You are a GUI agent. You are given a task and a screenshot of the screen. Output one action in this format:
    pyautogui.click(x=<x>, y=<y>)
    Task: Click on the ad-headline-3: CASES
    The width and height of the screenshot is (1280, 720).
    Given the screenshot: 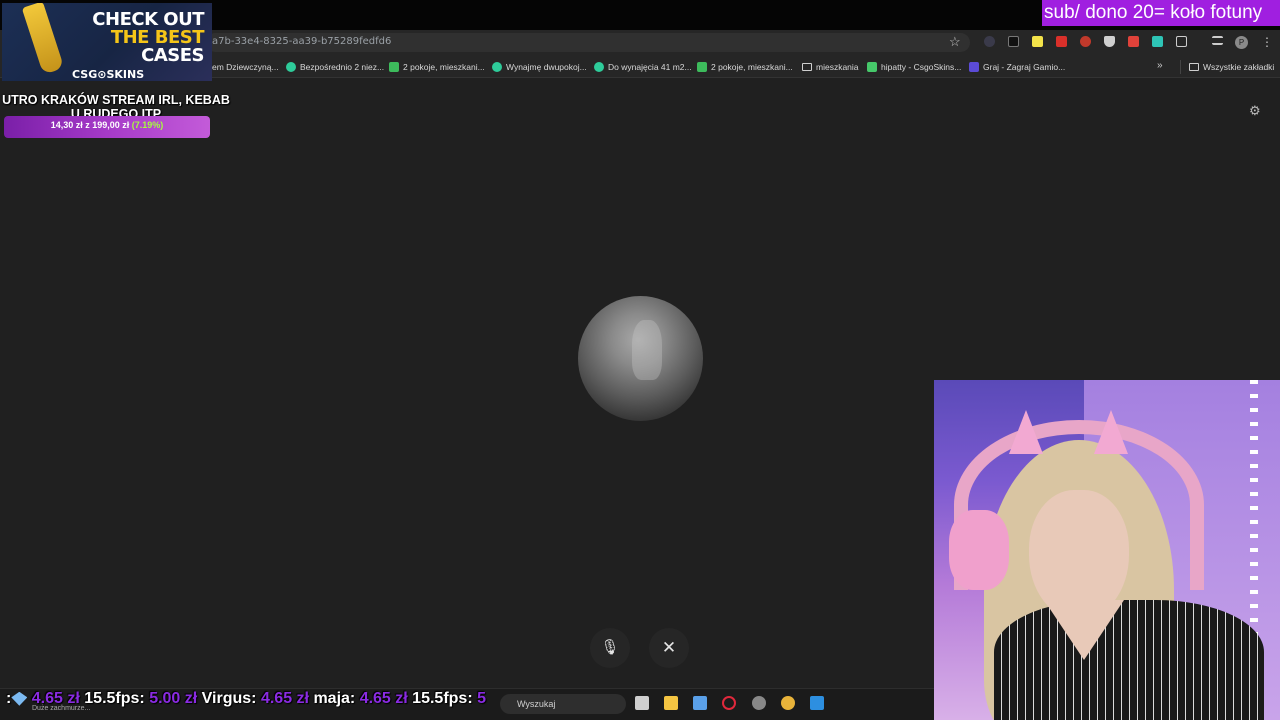 What is the action you would take?
    pyautogui.click(x=172, y=55)
    